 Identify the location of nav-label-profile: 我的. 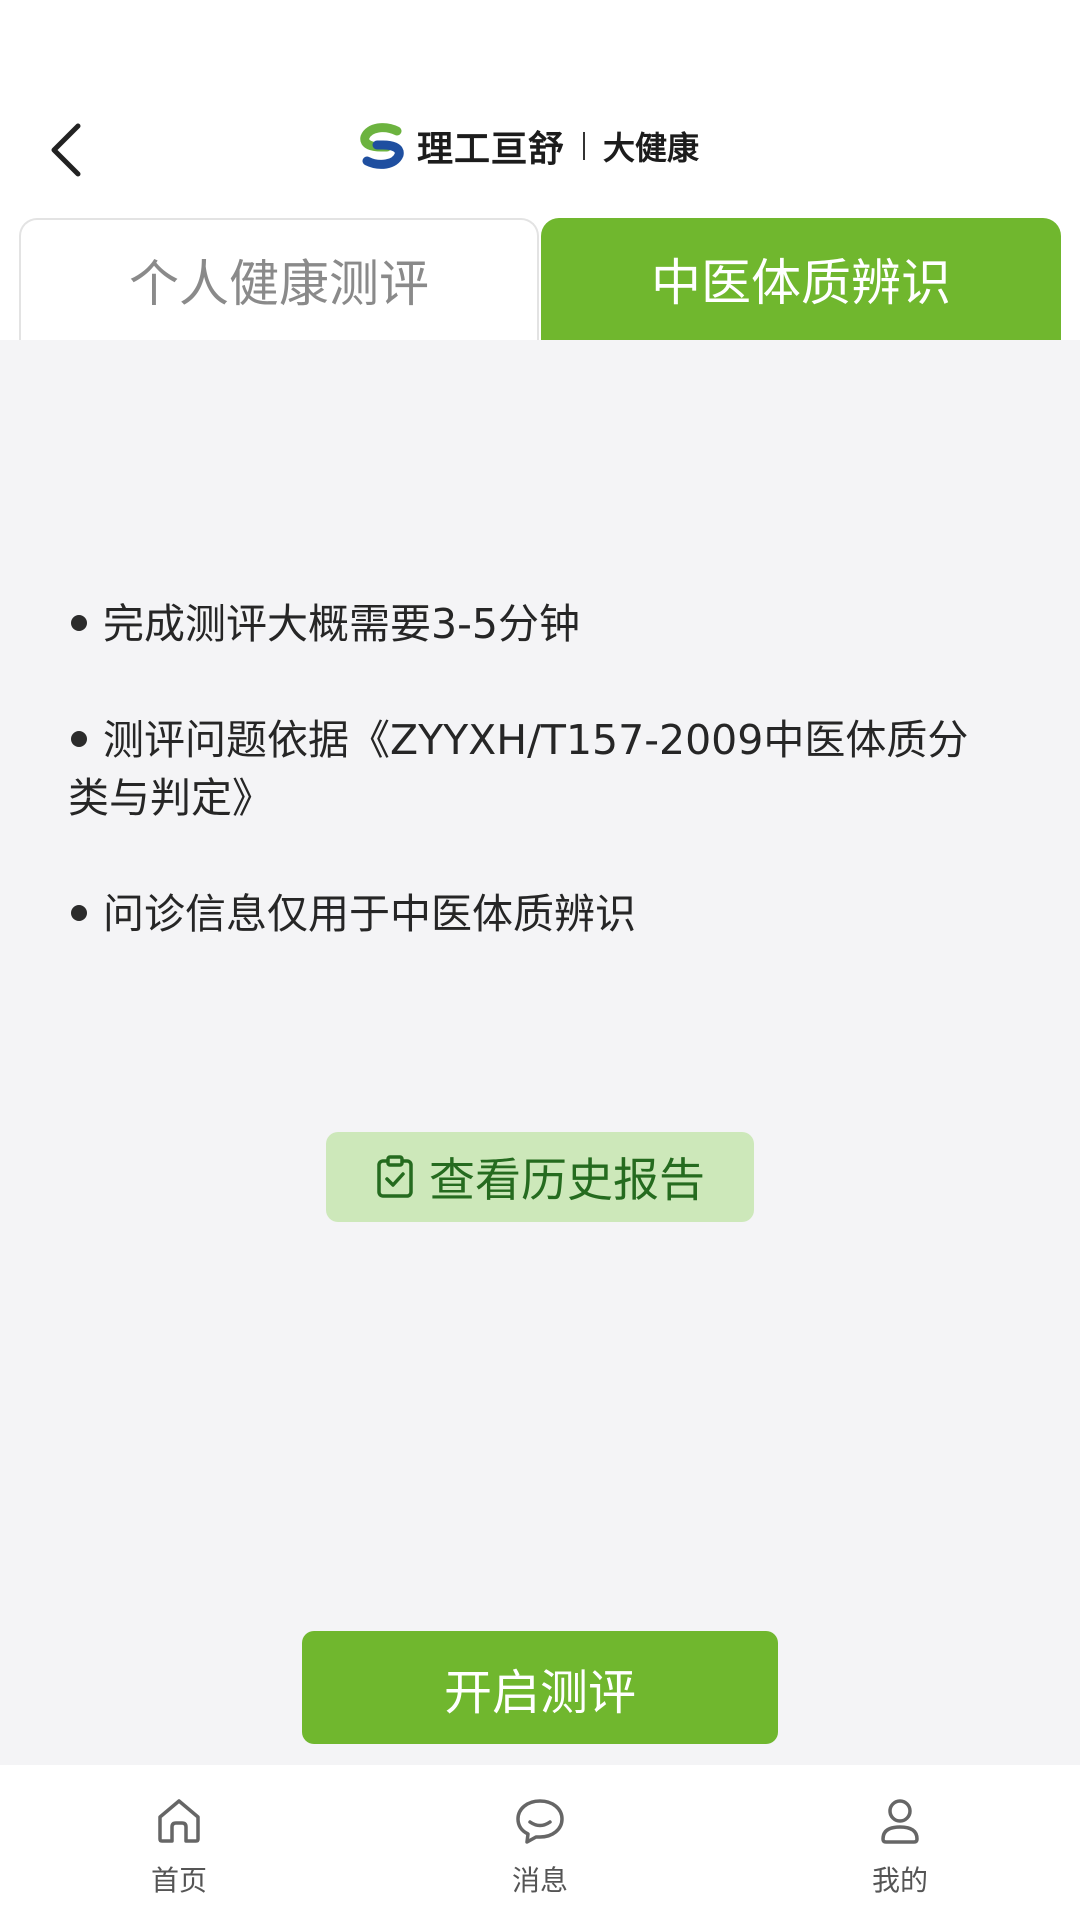
(899, 1880).